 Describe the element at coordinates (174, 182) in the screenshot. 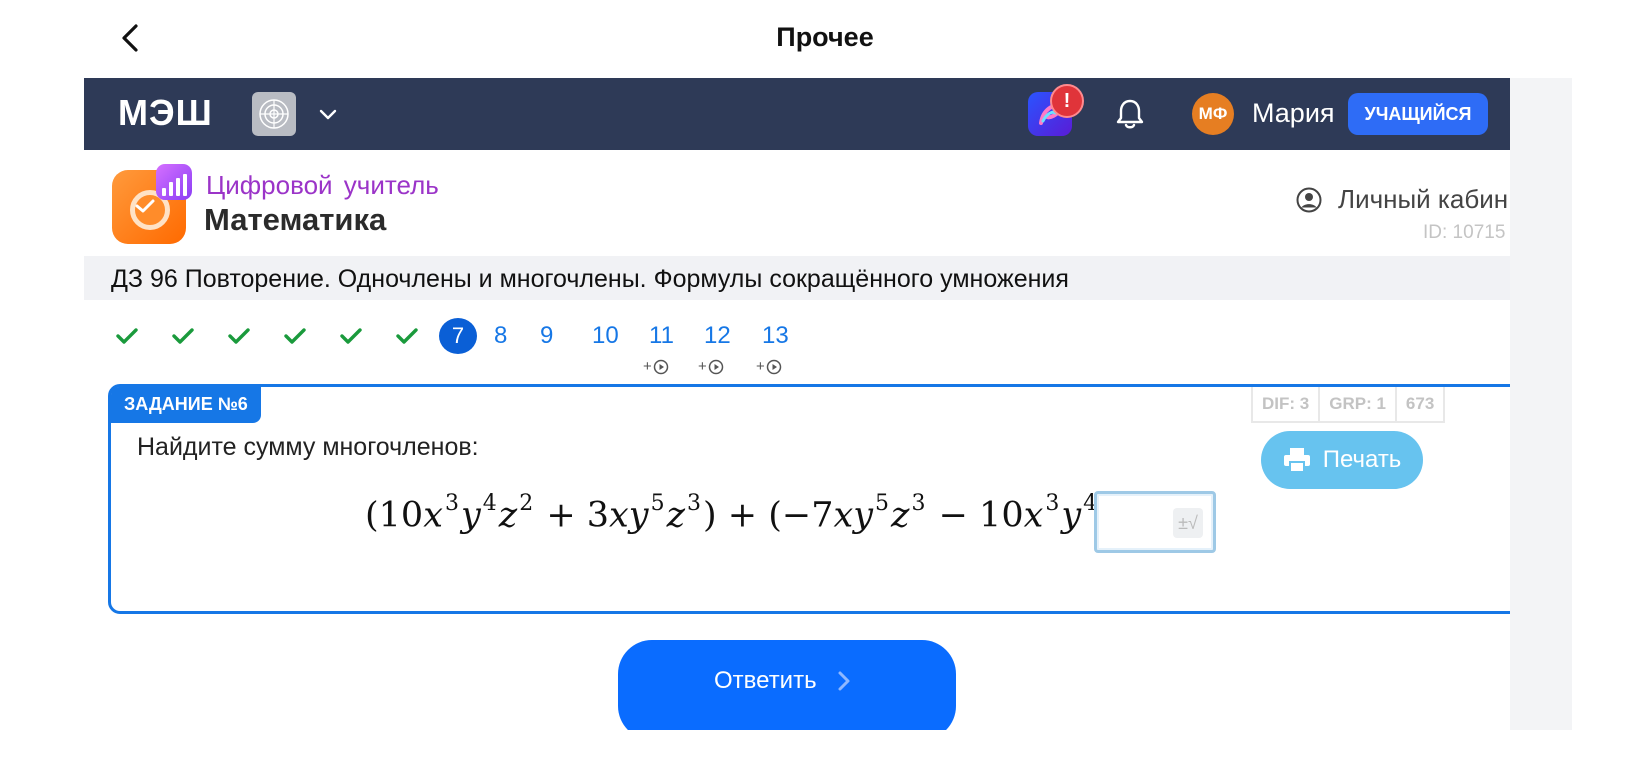

I see `chart-badge-icon` at that location.